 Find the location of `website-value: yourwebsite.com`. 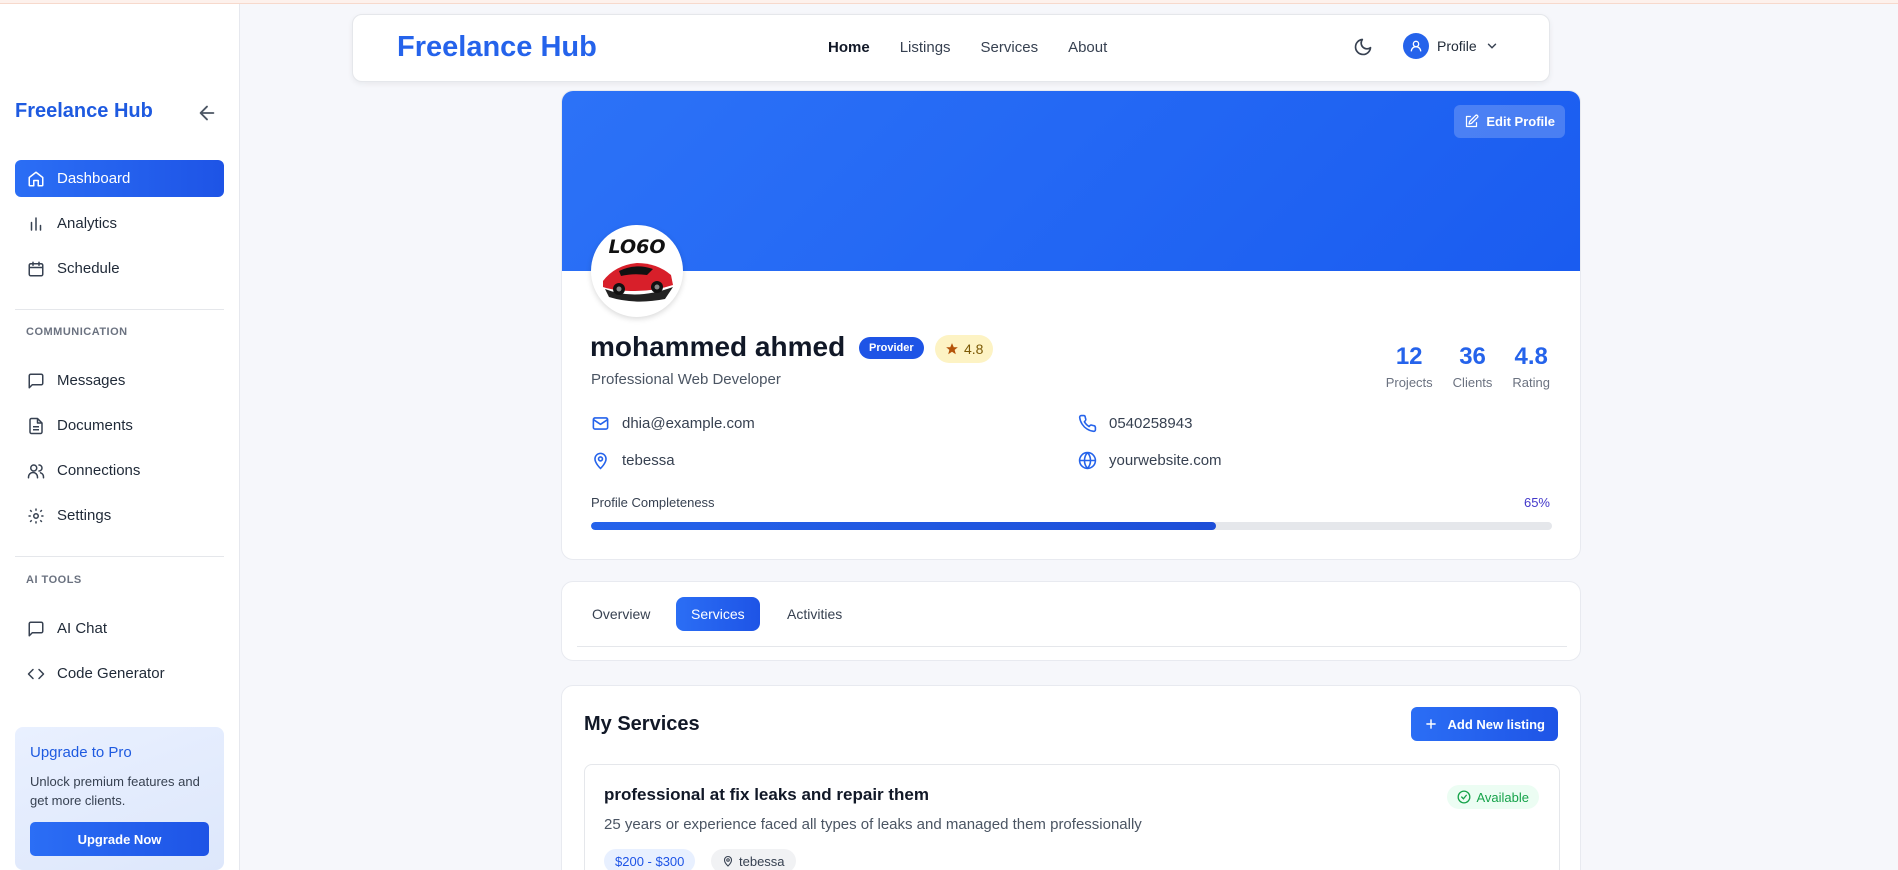

website-value: yourwebsite.com is located at coordinates (1165, 460).